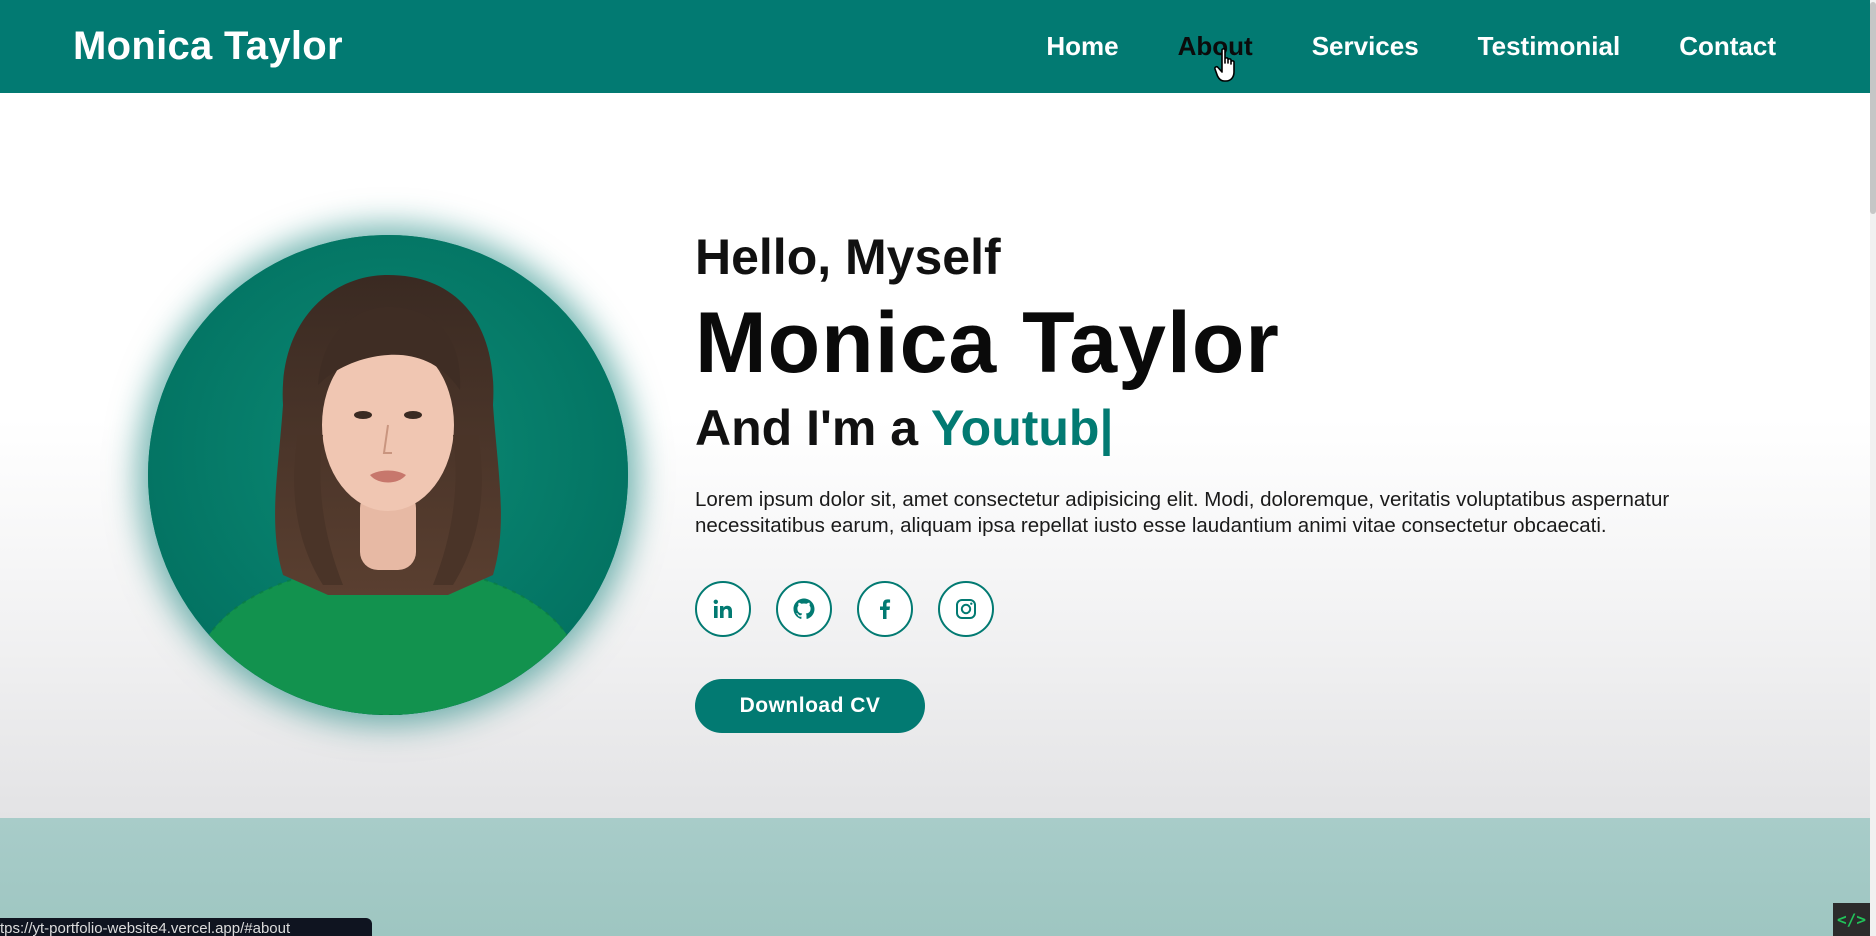 The height and width of the screenshot is (936, 1876). Describe the element at coordinates (1873, 108) in the screenshot. I see `scrollbar-thumb` at that location.